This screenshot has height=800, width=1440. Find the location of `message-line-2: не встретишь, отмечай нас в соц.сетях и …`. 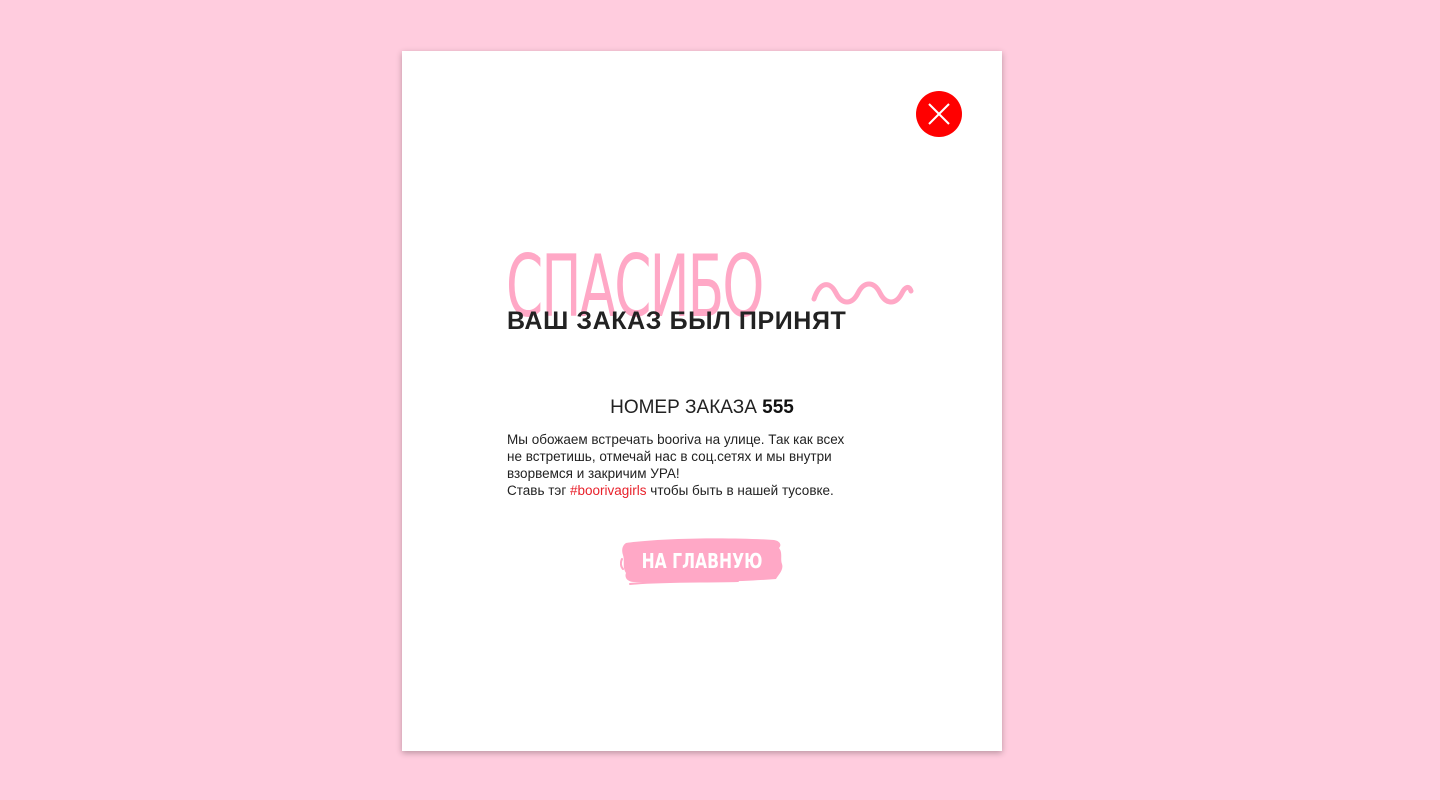

message-line-2: не встретишь, отмечай нас в соц.сетях и … is located at coordinates (669, 456).